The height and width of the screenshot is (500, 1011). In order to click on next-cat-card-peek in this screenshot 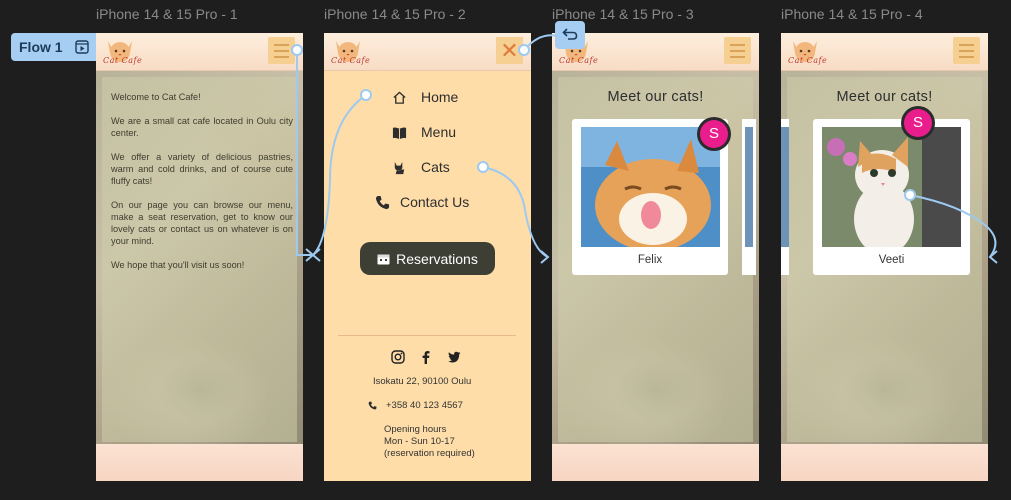, I will do `click(749, 197)`.